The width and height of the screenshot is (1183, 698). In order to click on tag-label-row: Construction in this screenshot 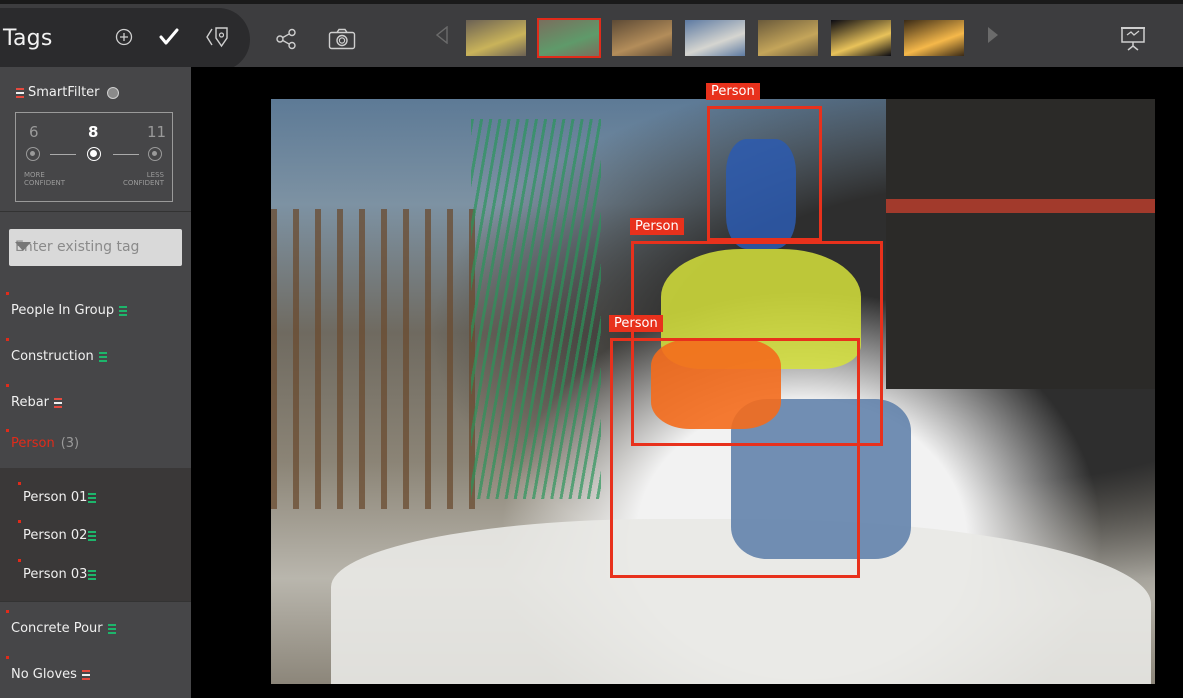, I will do `click(59, 356)`.